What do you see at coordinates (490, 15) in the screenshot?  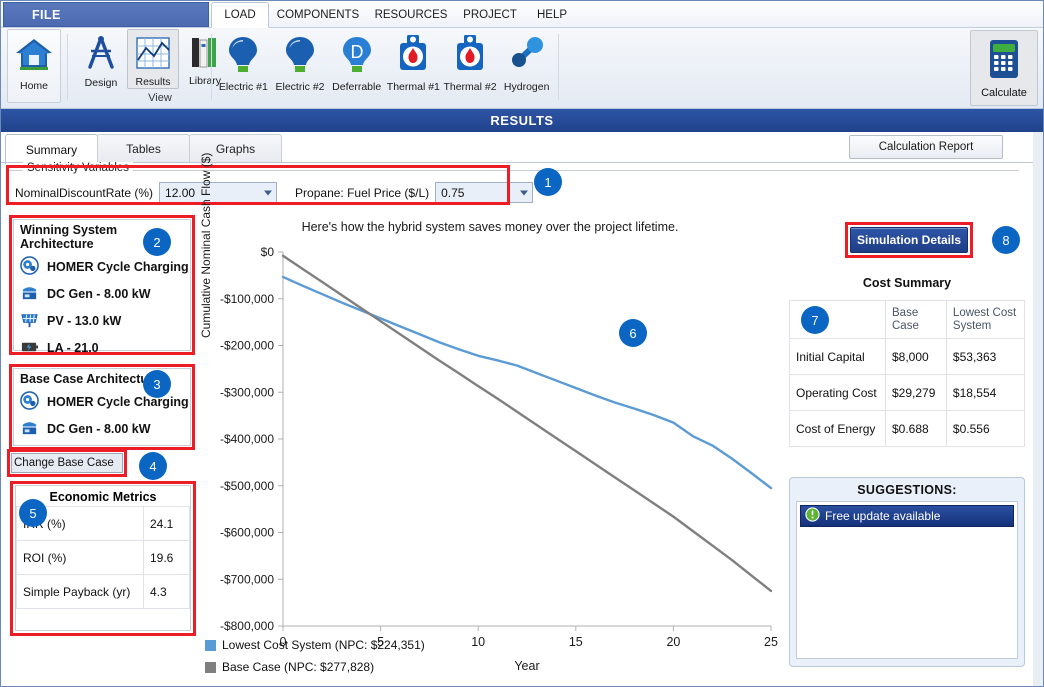 I see `ribbon-tab-project: PROJECT` at bounding box center [490, 15].